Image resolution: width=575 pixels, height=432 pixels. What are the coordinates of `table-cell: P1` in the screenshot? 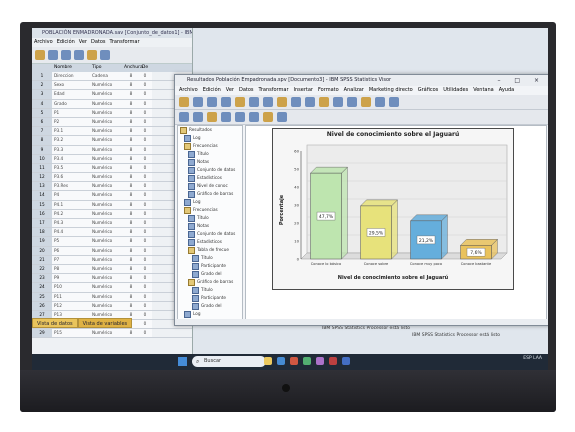 It's located at (71, 112).